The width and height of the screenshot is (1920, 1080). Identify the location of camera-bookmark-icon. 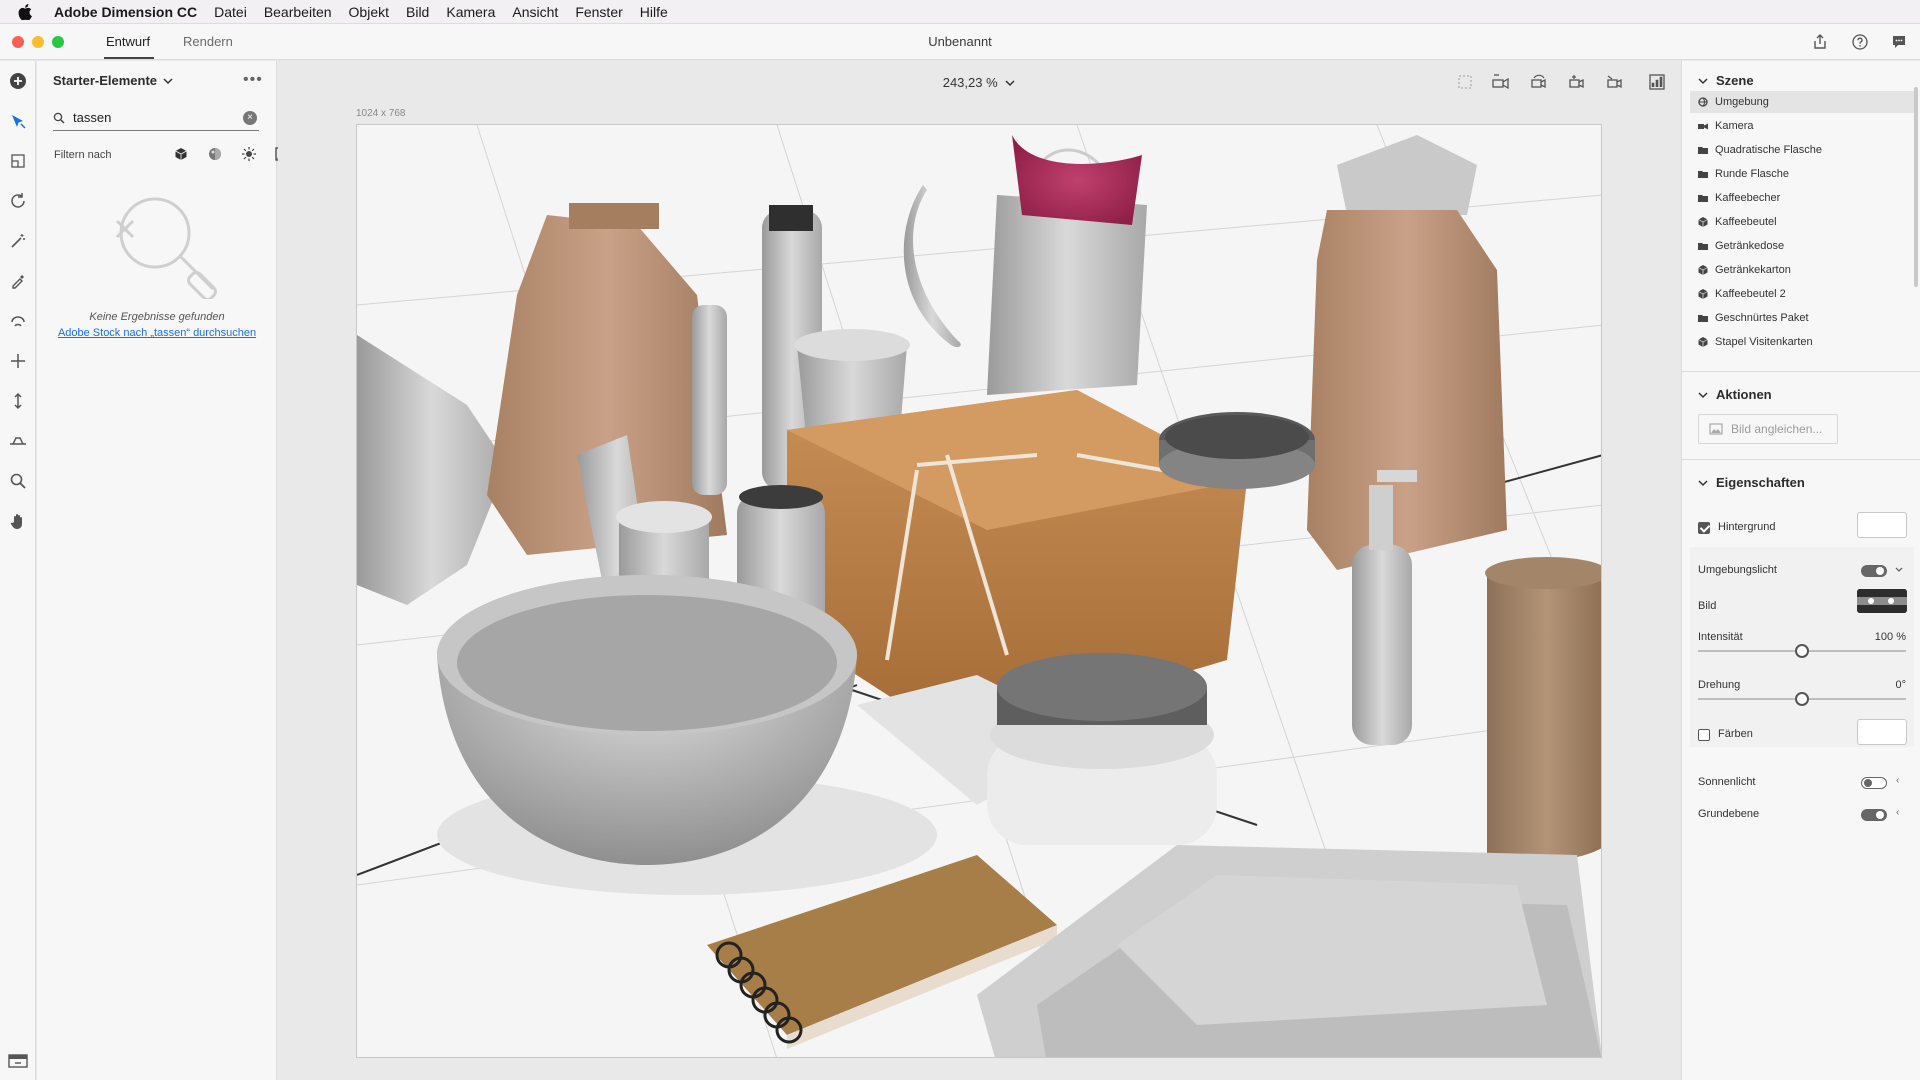
(1501, 82).